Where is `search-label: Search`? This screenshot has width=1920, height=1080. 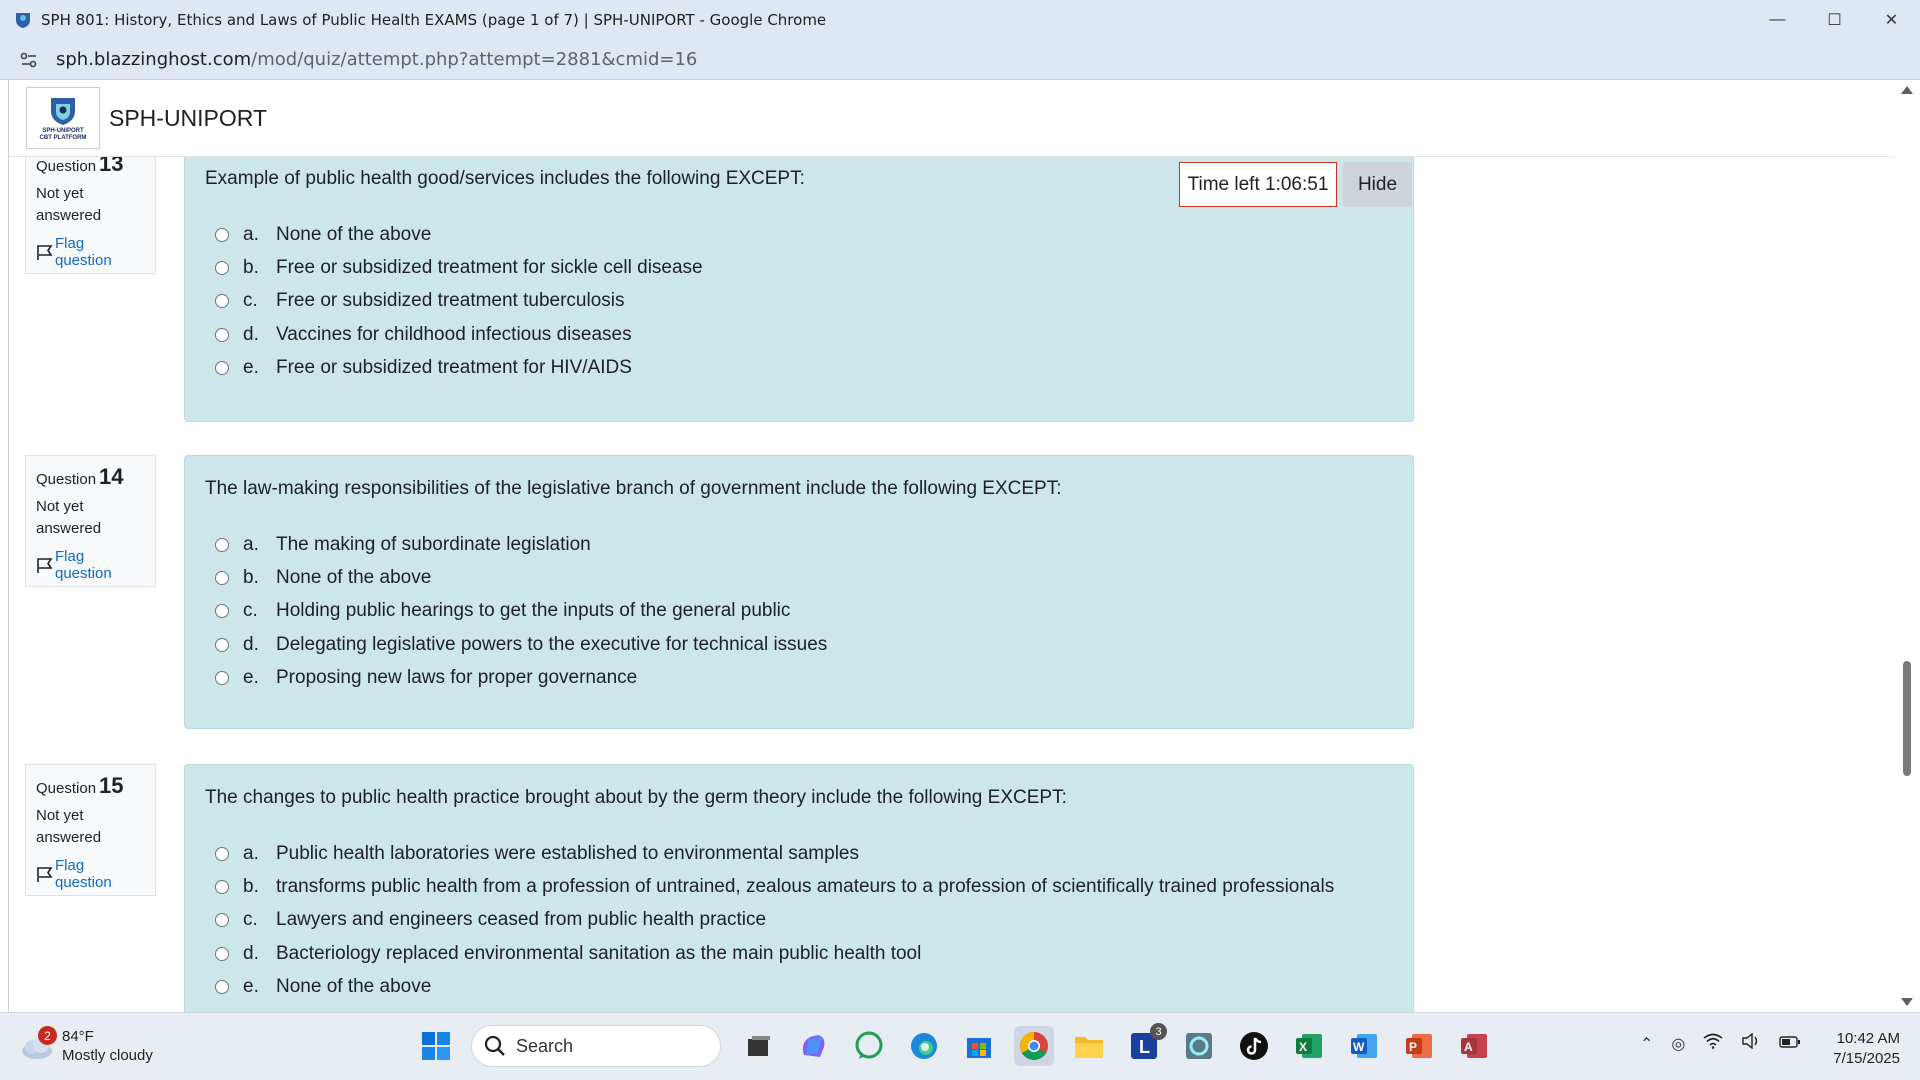
search-label: Search is located at coordinates (545, 1045).